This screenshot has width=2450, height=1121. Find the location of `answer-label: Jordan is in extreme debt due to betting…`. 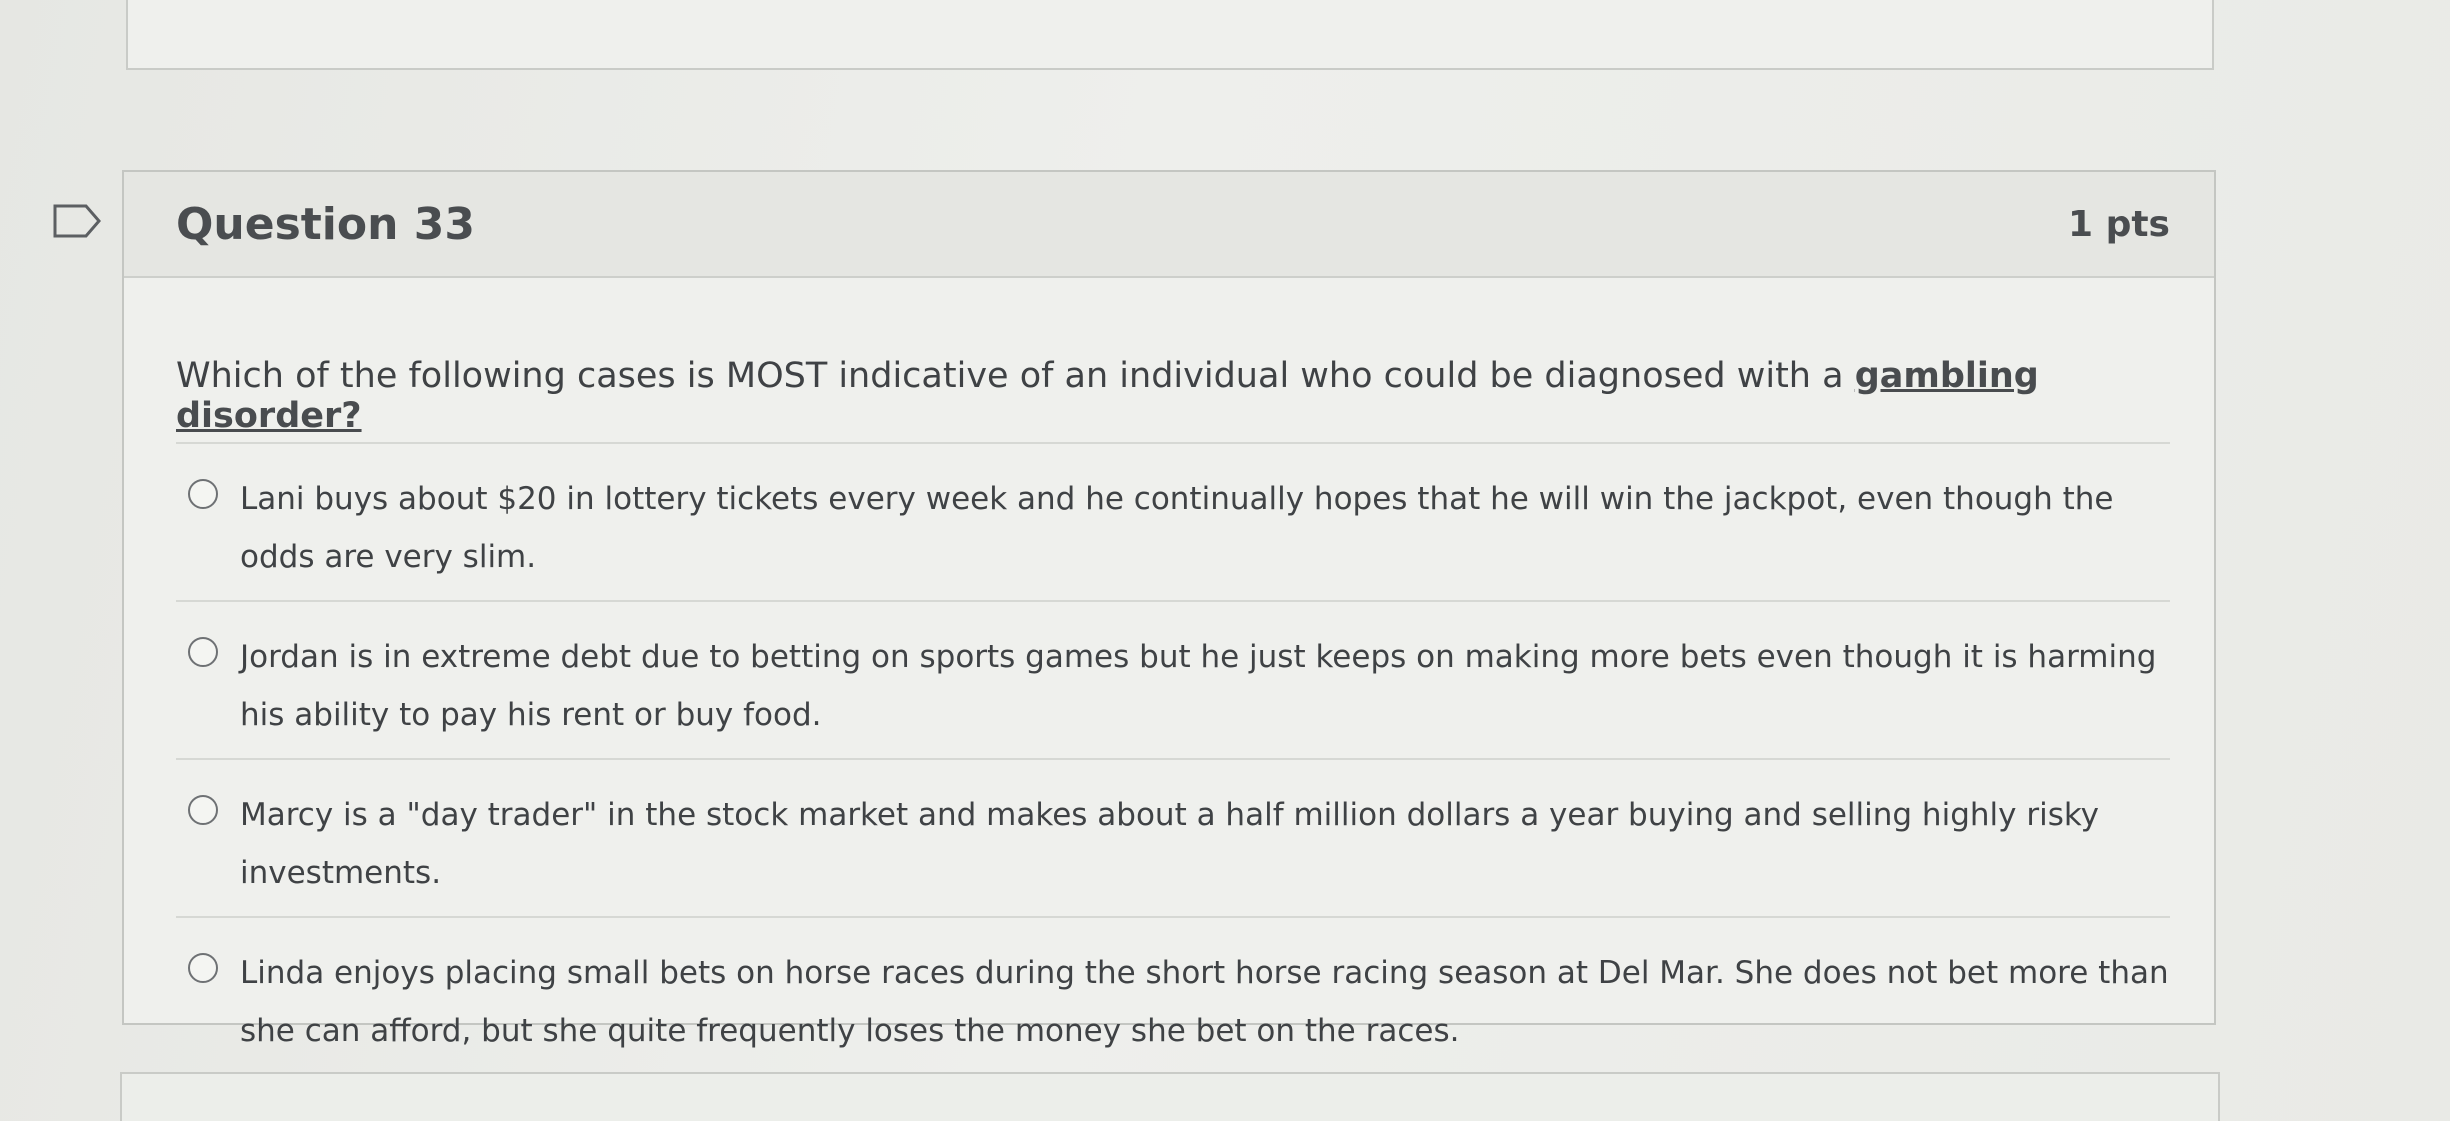

answer-label: Jordan is in extreme debt due to betting… is located at coordinates (1205, 686).